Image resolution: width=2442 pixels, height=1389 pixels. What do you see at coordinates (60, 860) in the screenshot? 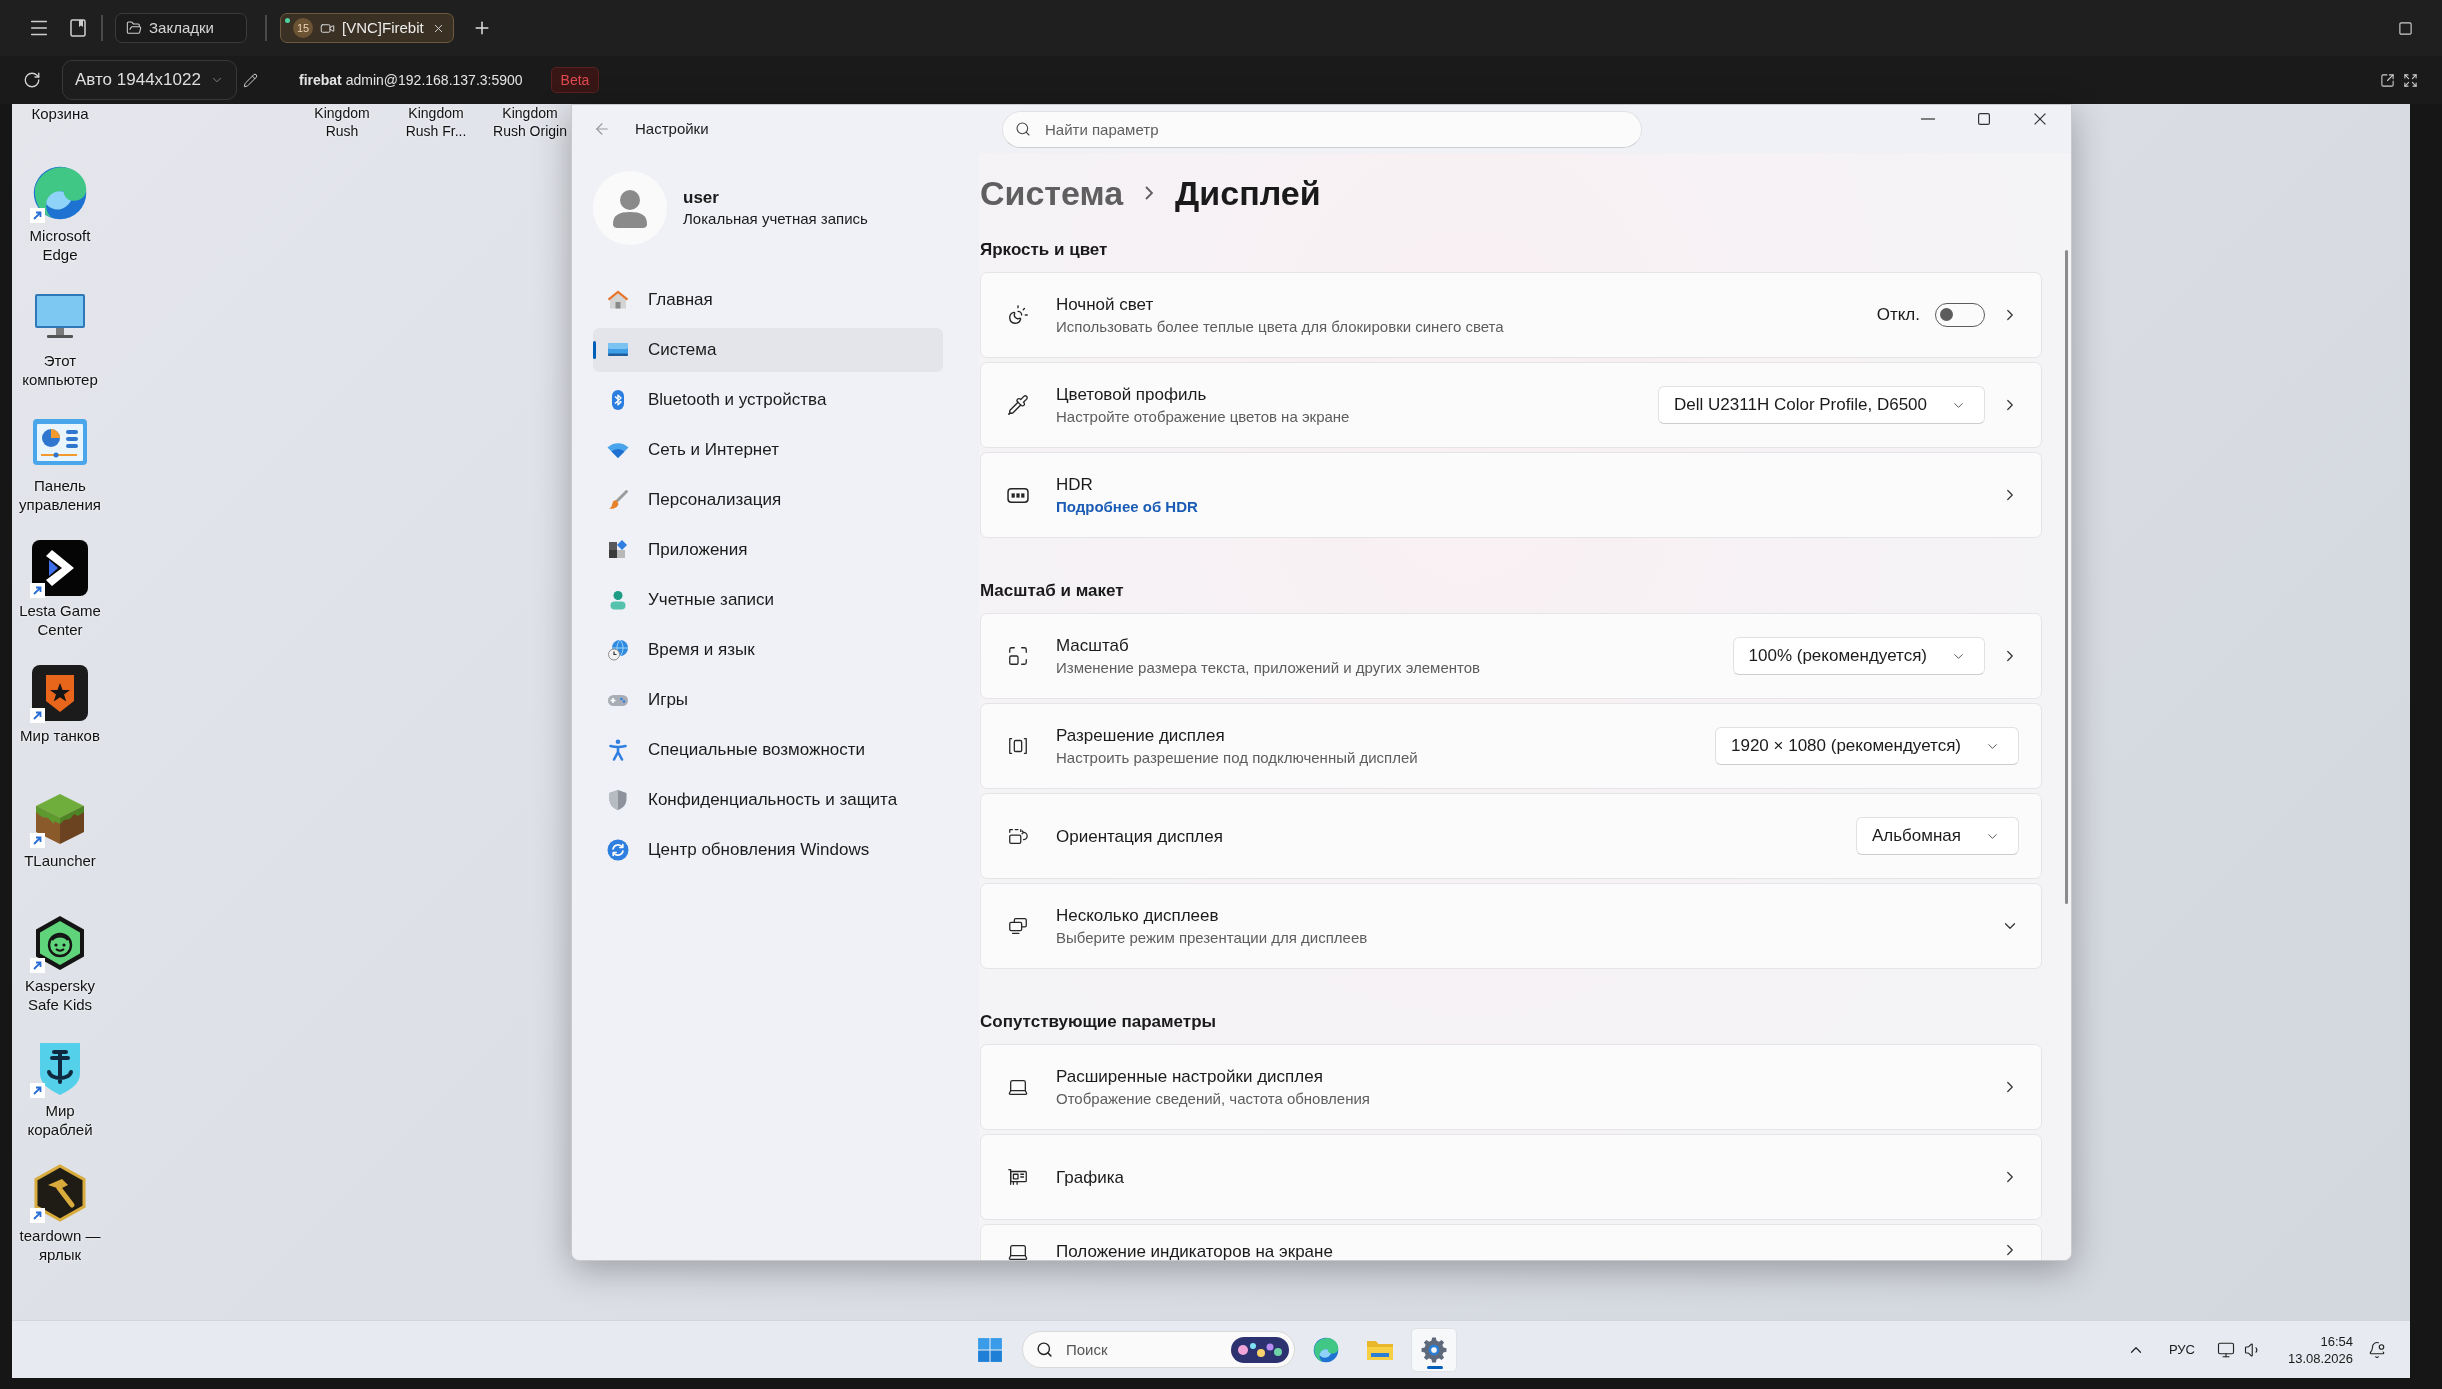
I see `desktop-icon-label: TLauncher` at bounding box center [60, 860].